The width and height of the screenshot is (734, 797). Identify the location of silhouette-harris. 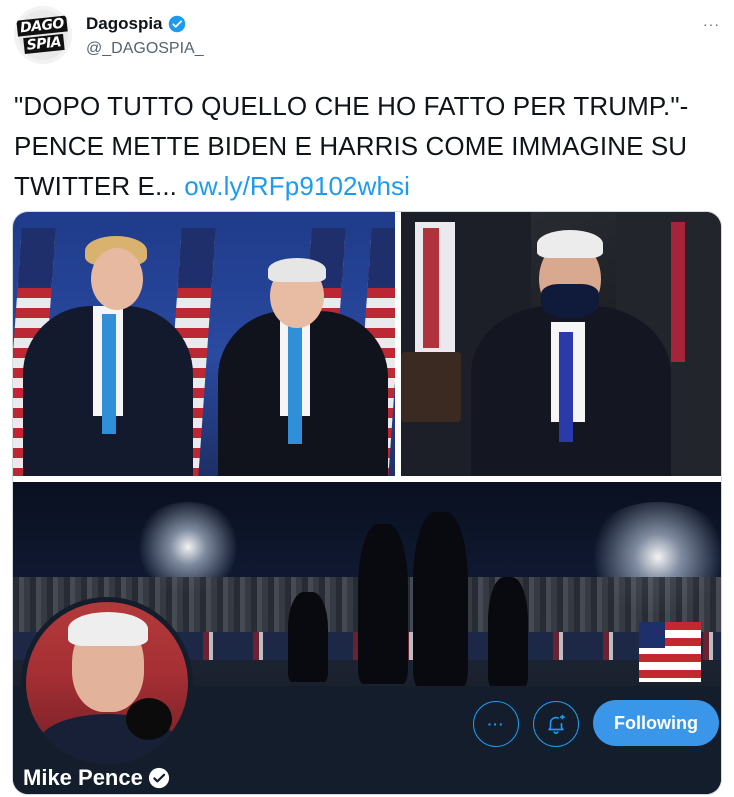
(383, 604).